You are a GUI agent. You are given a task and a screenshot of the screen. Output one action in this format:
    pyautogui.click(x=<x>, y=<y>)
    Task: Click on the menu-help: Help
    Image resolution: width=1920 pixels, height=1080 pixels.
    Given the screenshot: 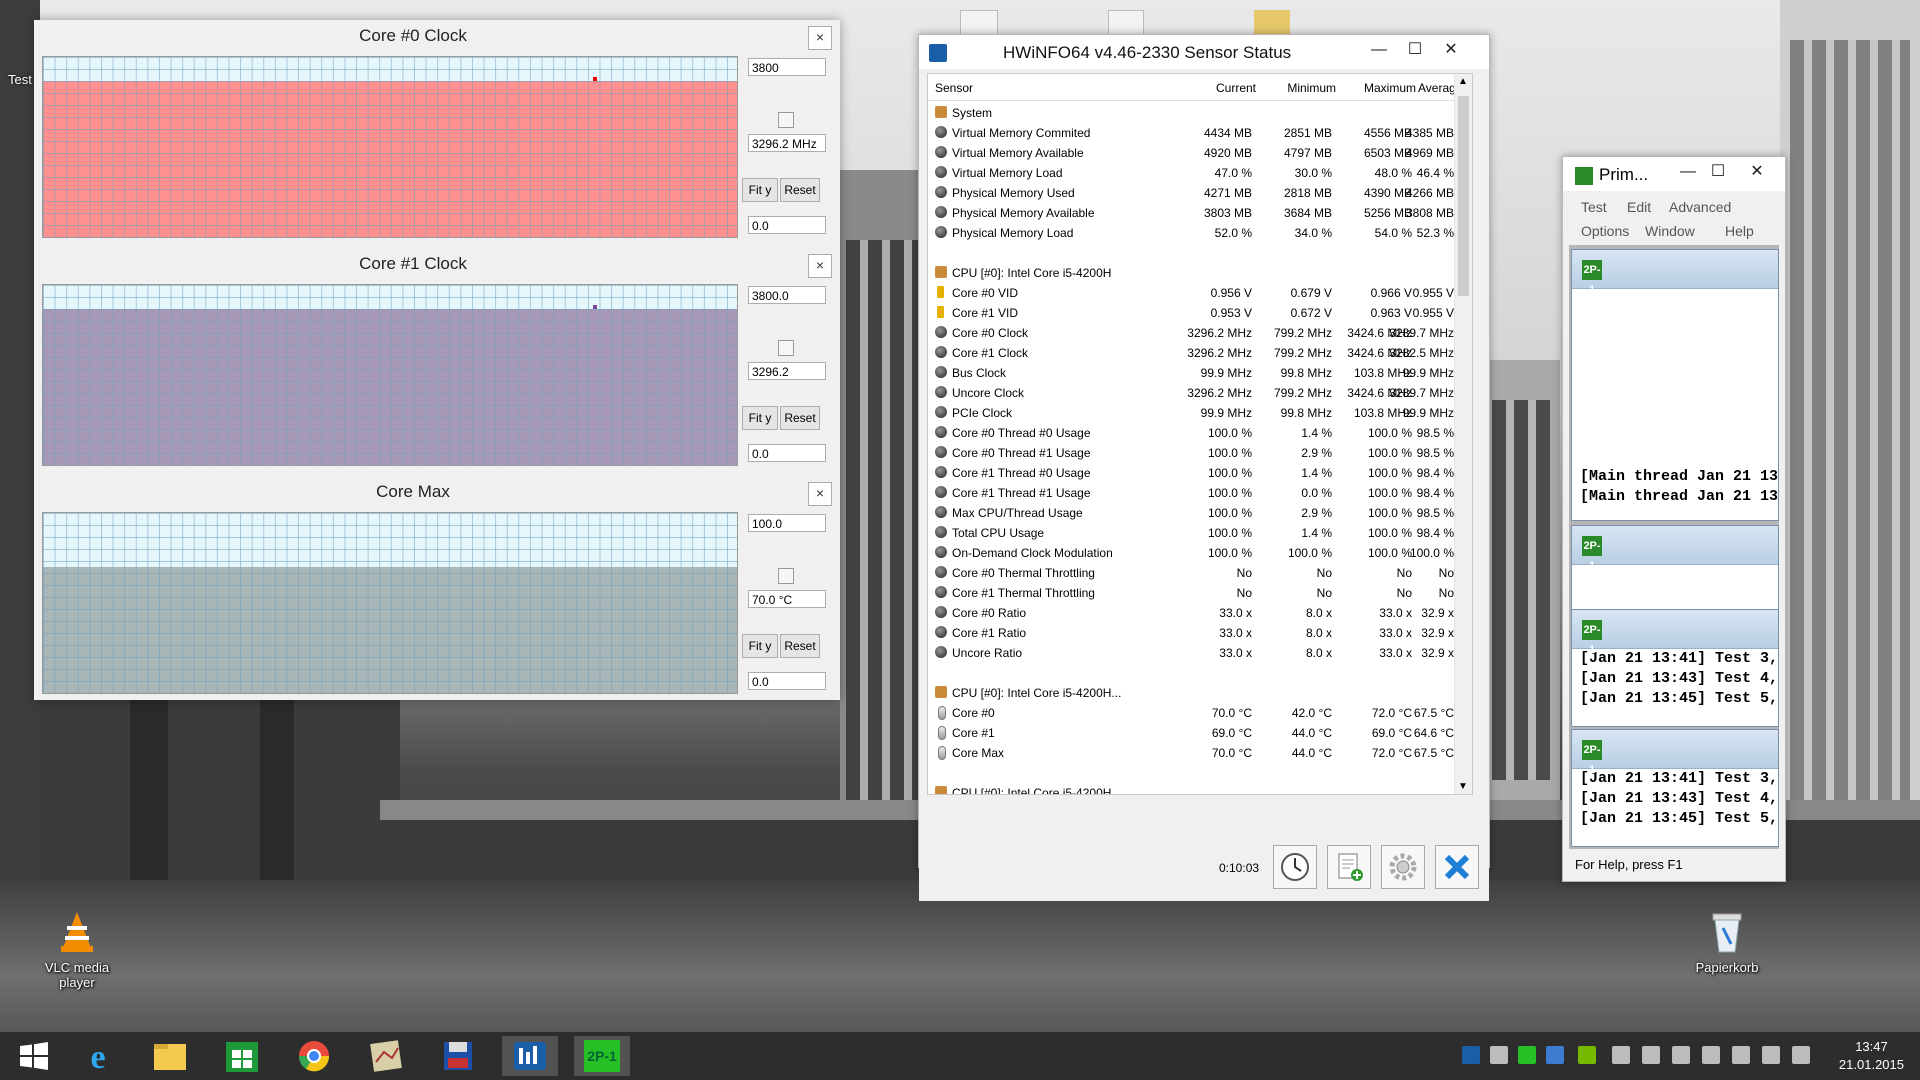 What is the action you would take?
    pyautogui.click(x=1739, y=231)
    